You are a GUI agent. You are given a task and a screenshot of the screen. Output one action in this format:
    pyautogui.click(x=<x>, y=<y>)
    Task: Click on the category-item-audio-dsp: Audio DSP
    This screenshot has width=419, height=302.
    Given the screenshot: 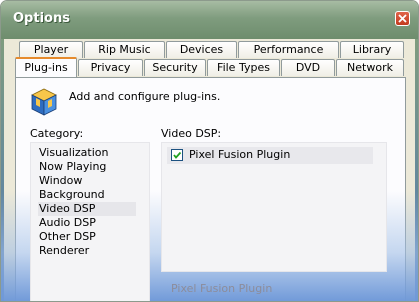 What is the action you would take?
    pyautogui.click(x=87, y=223)
    